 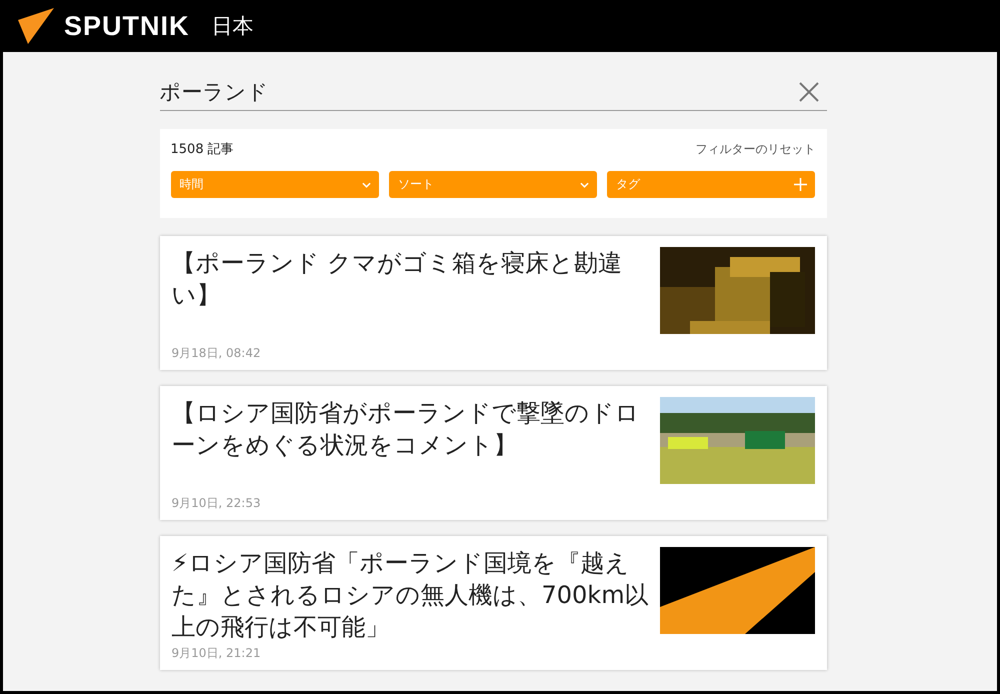 I want to click on article-count: 1508 記事, so click(x=202, y=149).